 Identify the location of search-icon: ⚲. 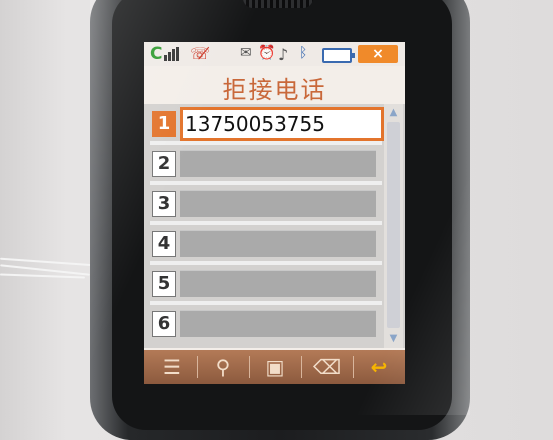
(223, 367).